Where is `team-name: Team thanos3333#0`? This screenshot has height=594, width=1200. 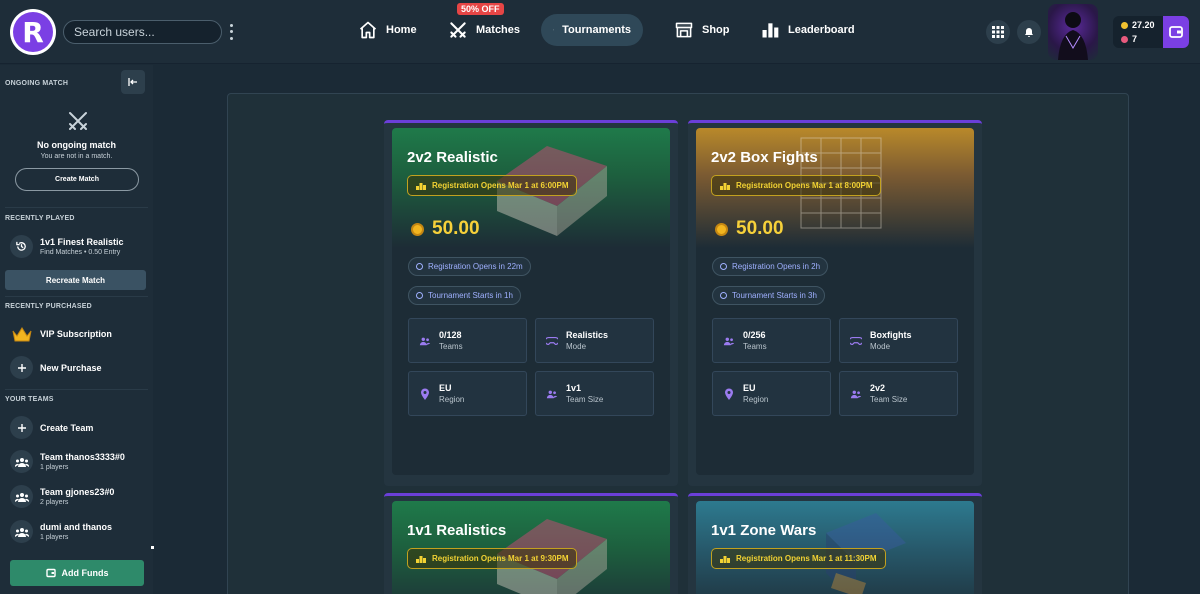 team-name: Team thanos3333#0 is located at coordinates (82, 457).